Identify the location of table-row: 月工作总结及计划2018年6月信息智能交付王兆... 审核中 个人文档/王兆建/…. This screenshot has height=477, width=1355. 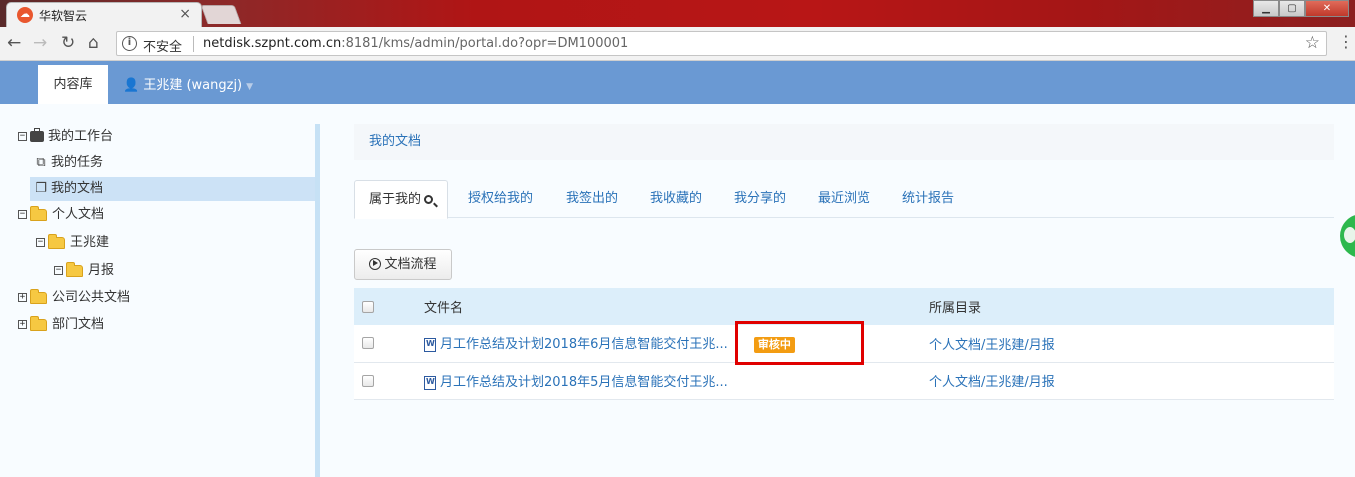
(844, 344).